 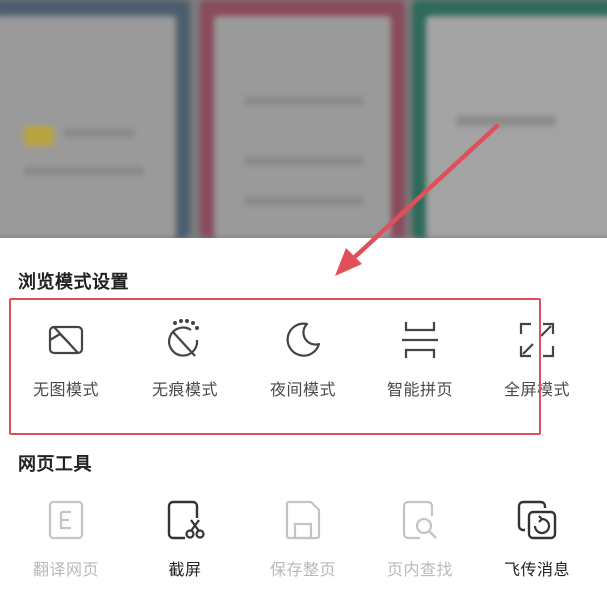 What do you see at coordinates (73, 282) in the screenshot?
I see `browse-mode-title: 浏览模式设置` at bounding box center [73, 282].